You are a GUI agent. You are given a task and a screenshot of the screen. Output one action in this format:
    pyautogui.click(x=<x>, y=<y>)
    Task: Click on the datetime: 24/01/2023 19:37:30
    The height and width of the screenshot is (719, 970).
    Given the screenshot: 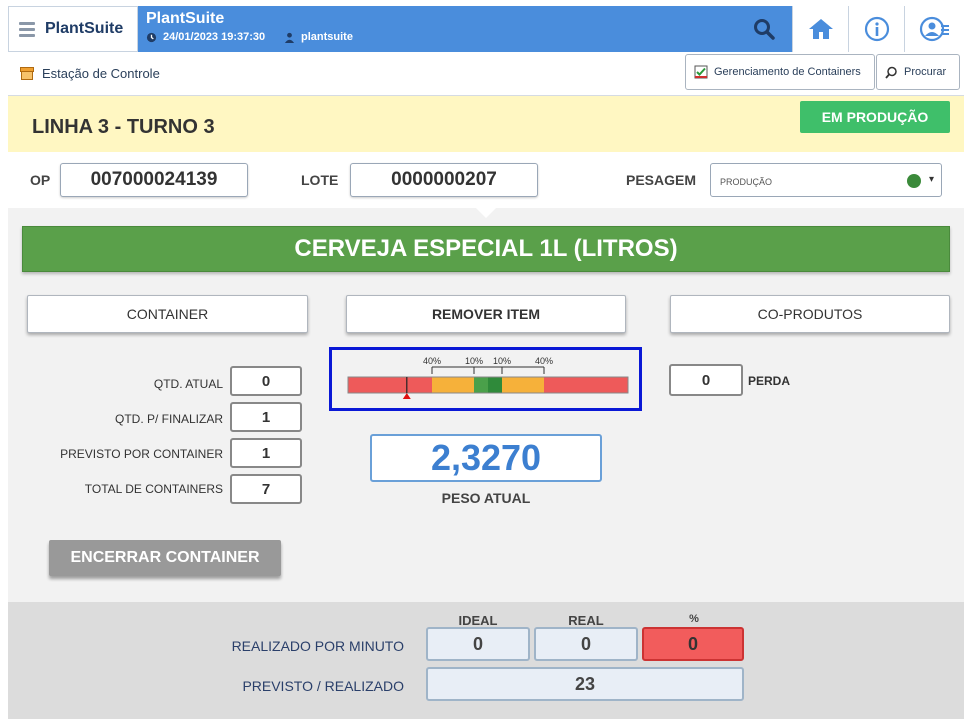 What is the action you would take?
    pyautogui.click(x=205, y=37)
    